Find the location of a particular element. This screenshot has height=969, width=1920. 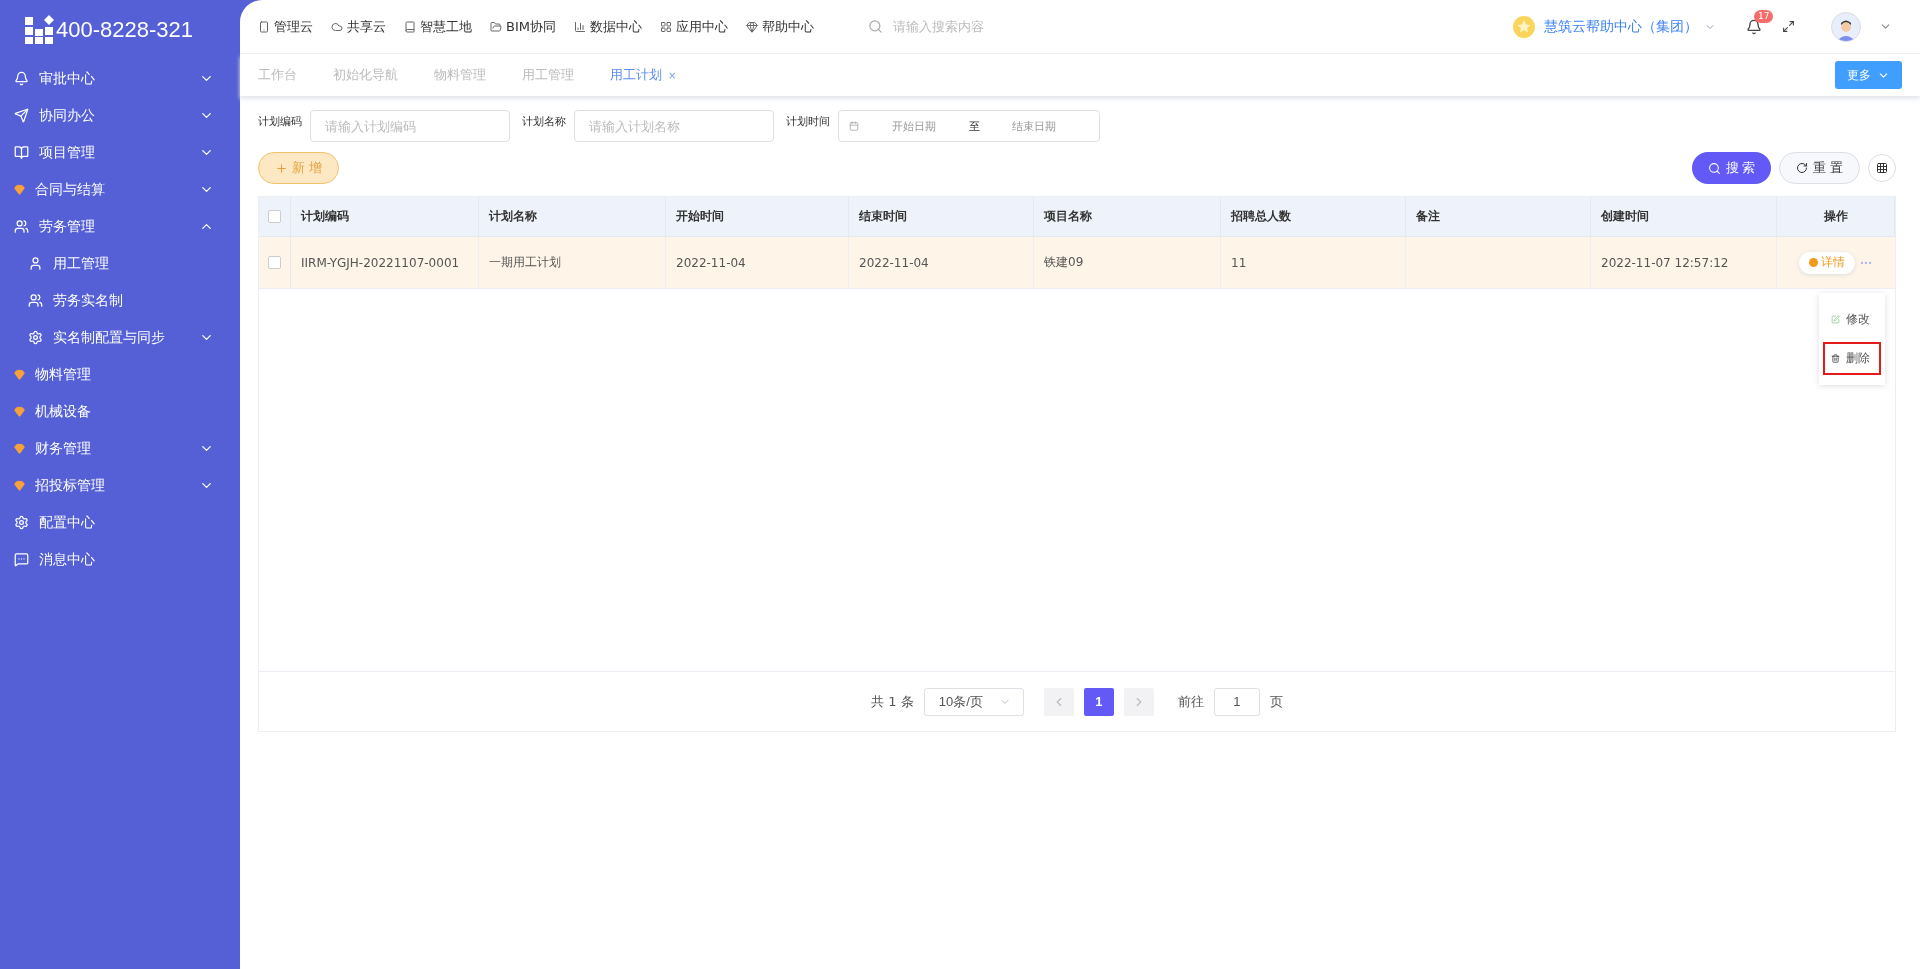

close-tab-icon: × is located at coordinates (672, 75).